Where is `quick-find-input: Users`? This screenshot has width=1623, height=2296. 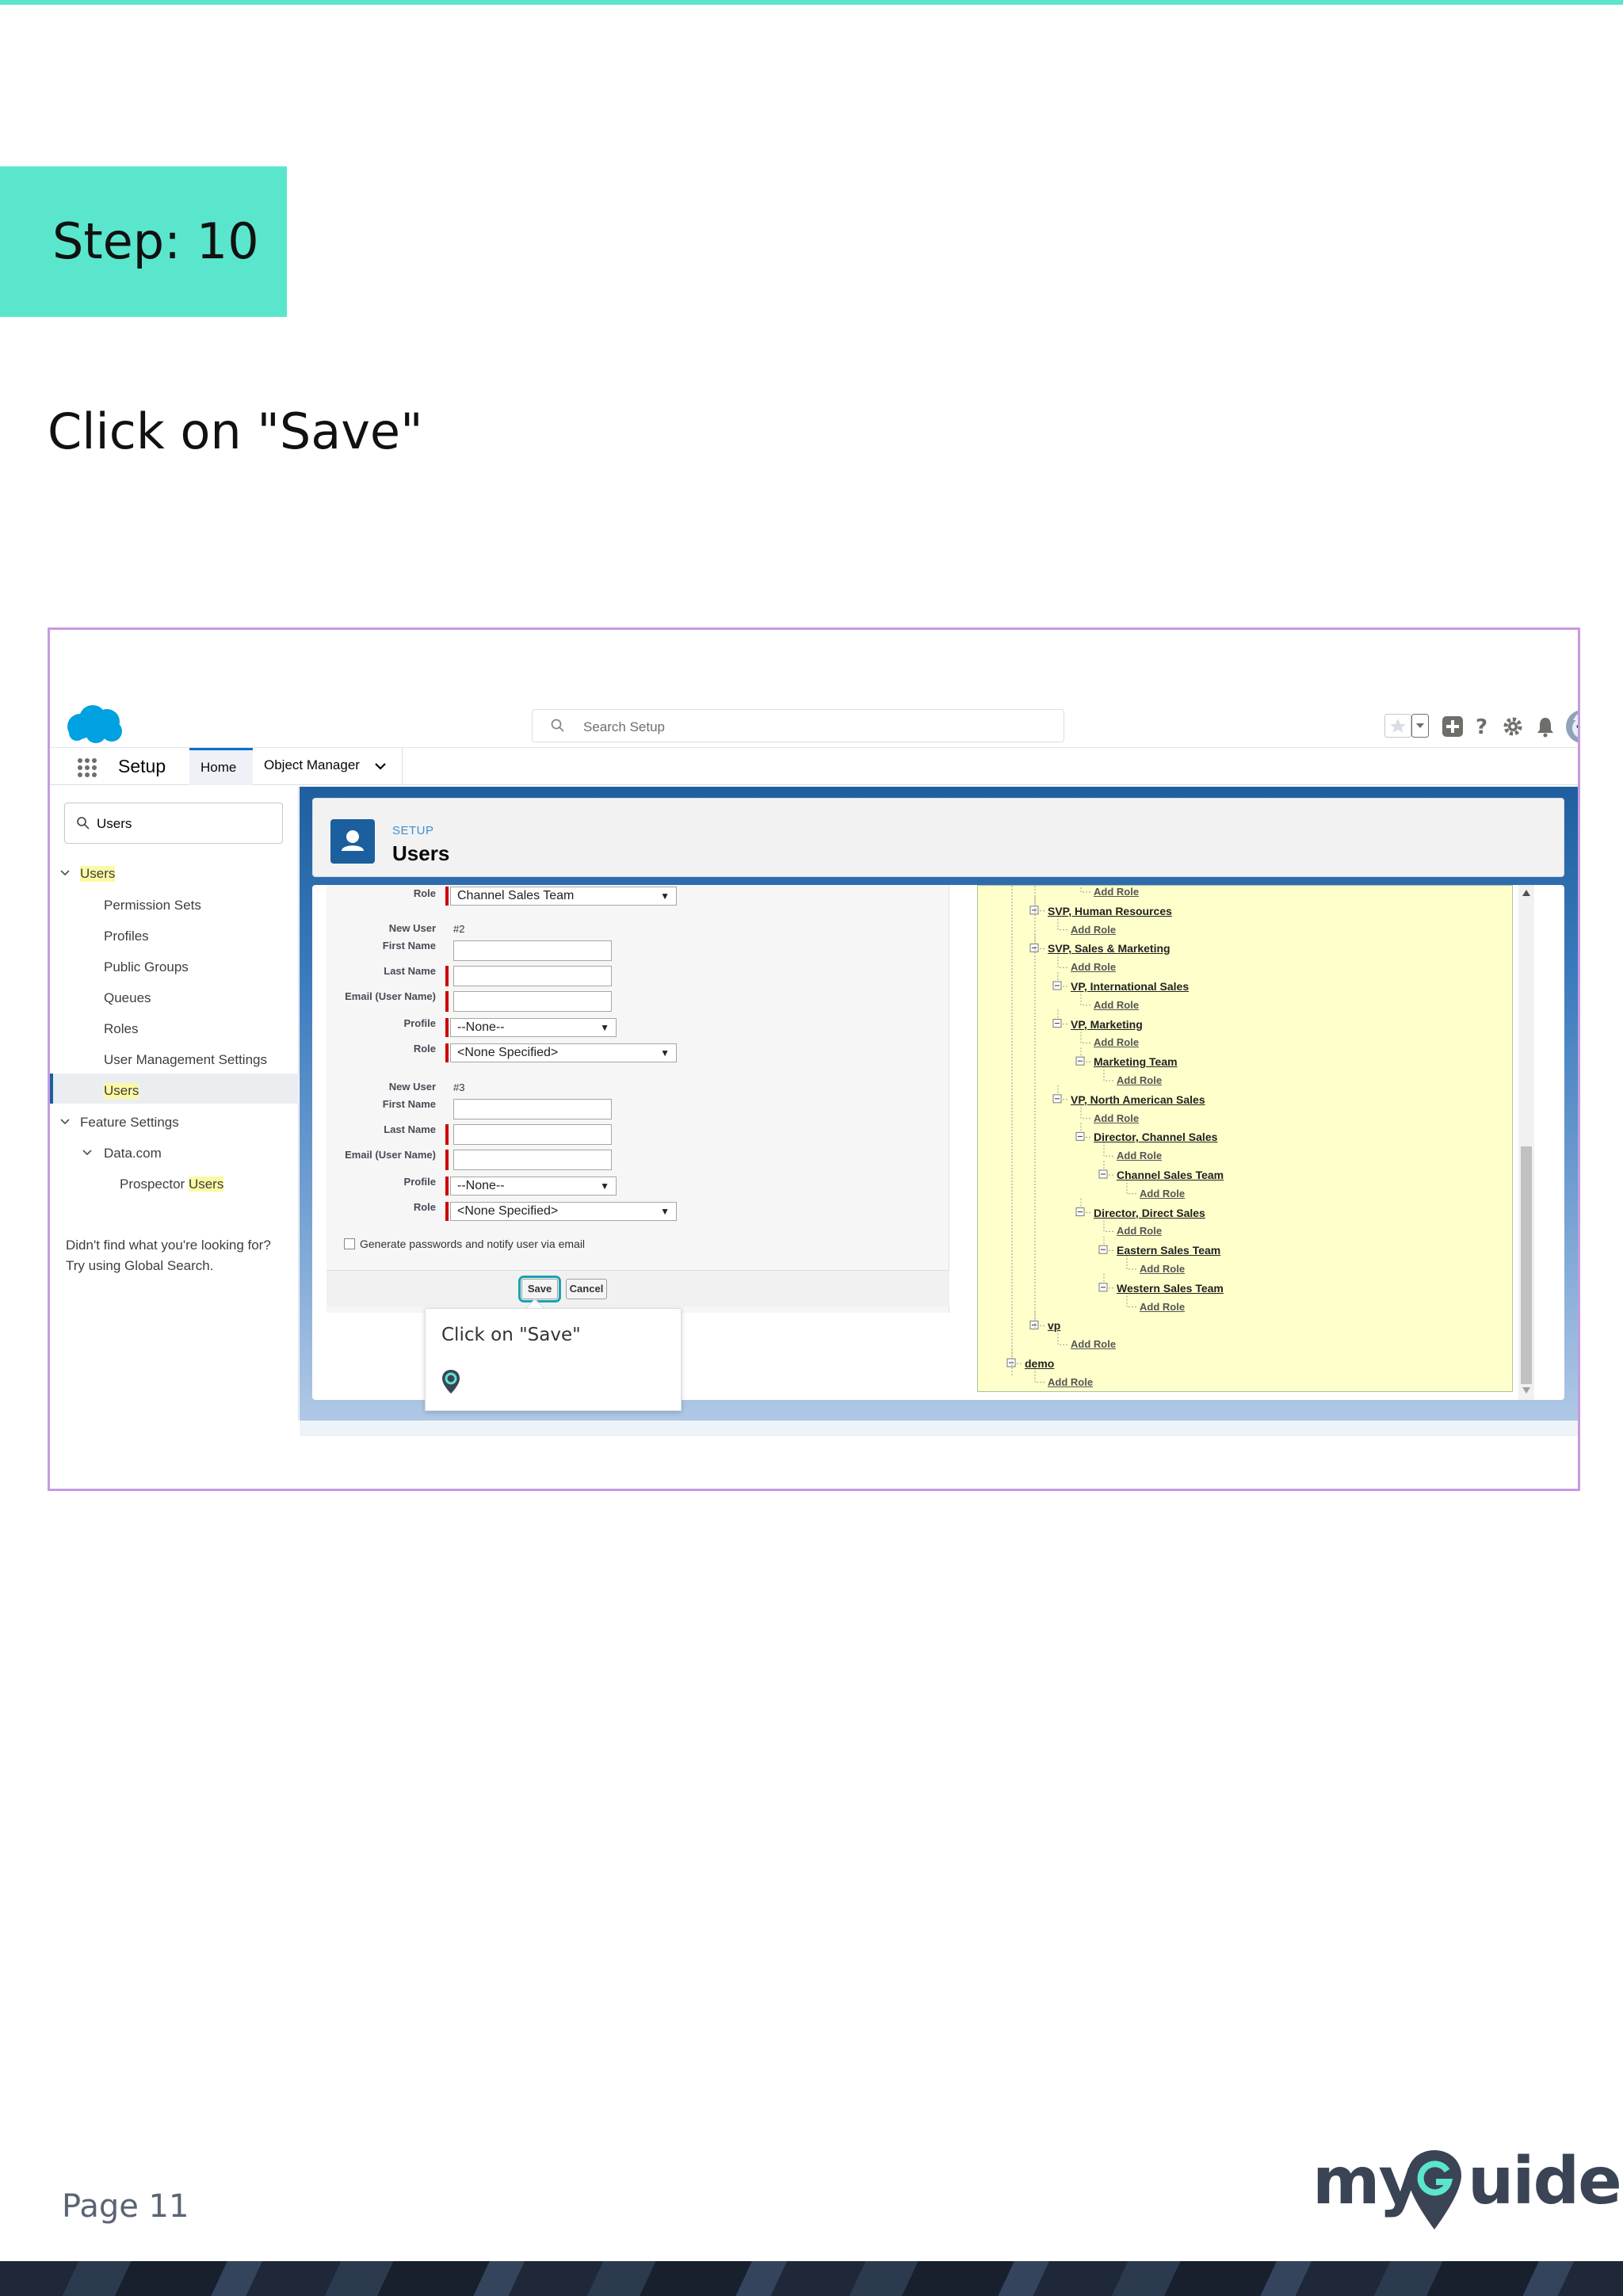
quick-find-input: Users is located at coordinates (173, 823).